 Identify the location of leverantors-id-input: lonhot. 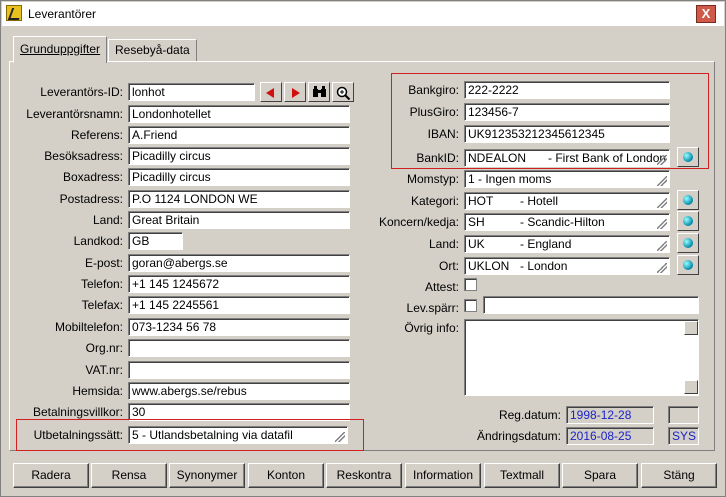
(191, 92).